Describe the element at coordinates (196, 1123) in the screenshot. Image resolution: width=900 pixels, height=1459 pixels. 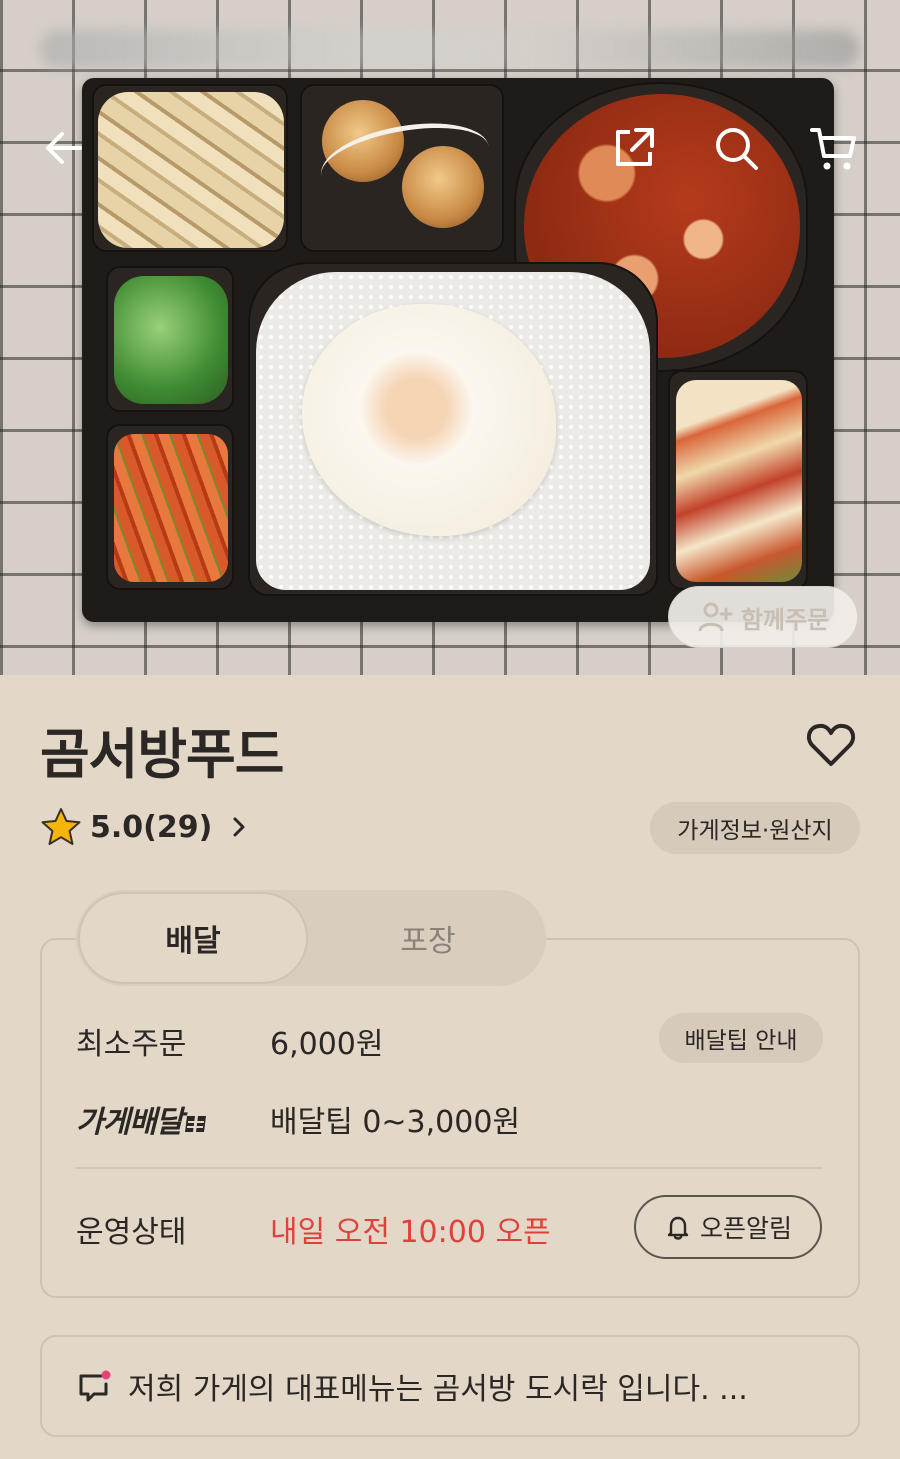
I see `delivery-badge-icon` at that location.